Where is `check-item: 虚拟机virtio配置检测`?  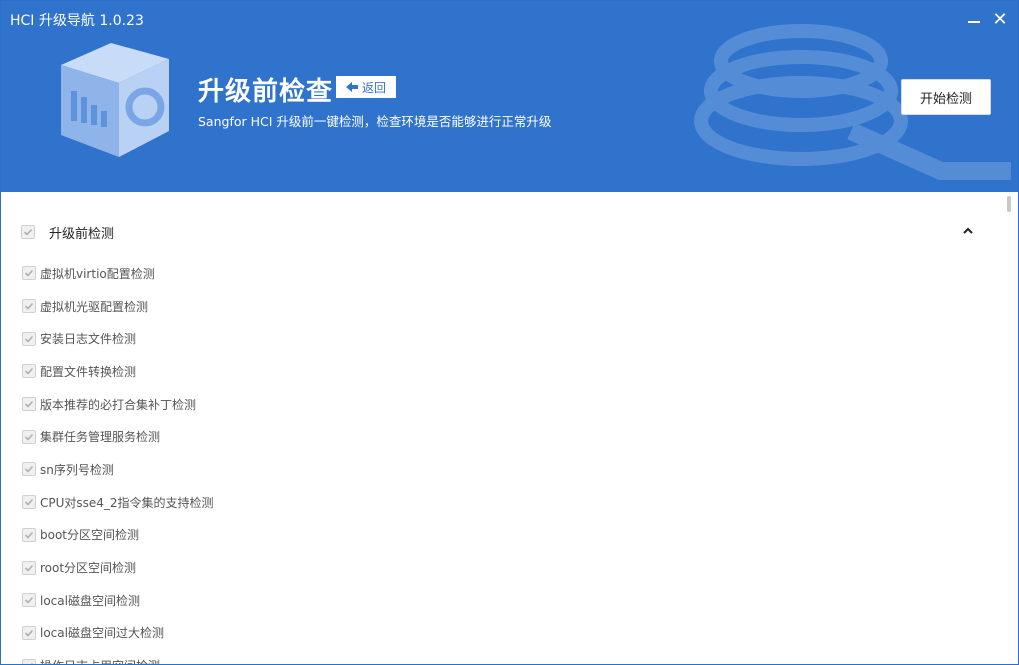
check-item: 虚拟机virtio配置检测 is located at coordinates (118, 273).